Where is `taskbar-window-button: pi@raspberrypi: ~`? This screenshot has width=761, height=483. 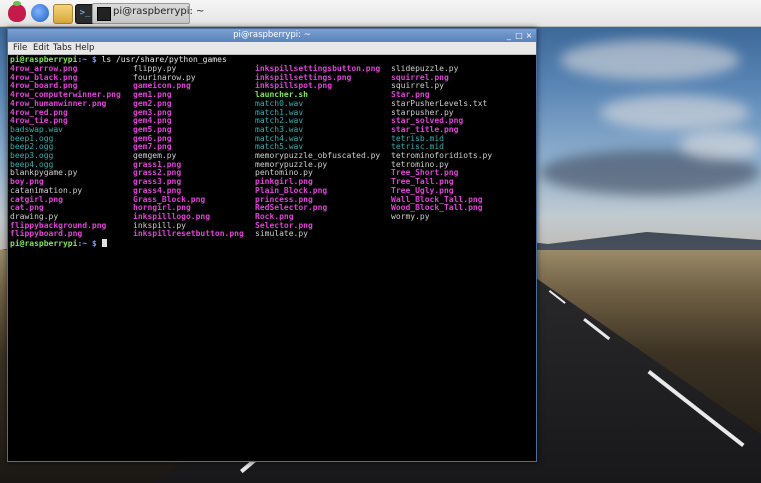
taskbar-window-button: pi@raspberrypi: ~ is located at coordinates (148, 13).